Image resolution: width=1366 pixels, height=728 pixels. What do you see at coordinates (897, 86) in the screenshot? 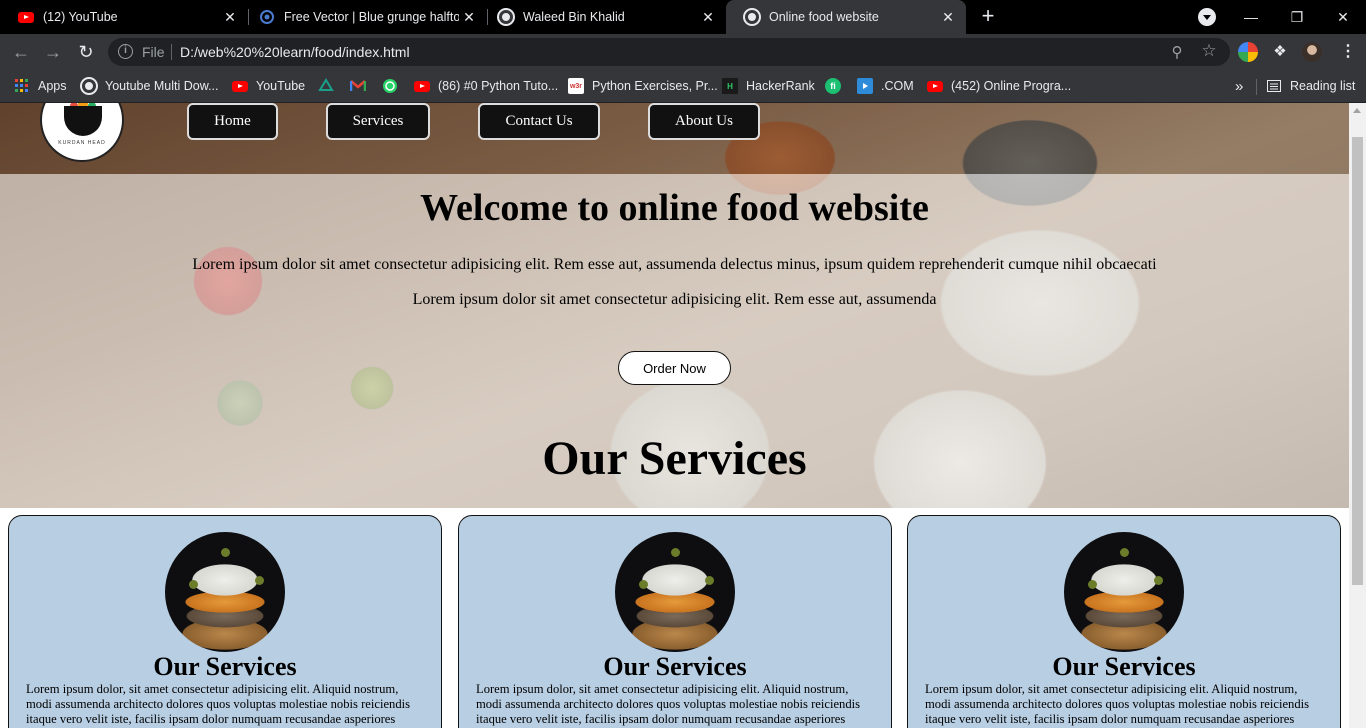
I see `bookmark-label: .COM` at bounding box center [897, 86].